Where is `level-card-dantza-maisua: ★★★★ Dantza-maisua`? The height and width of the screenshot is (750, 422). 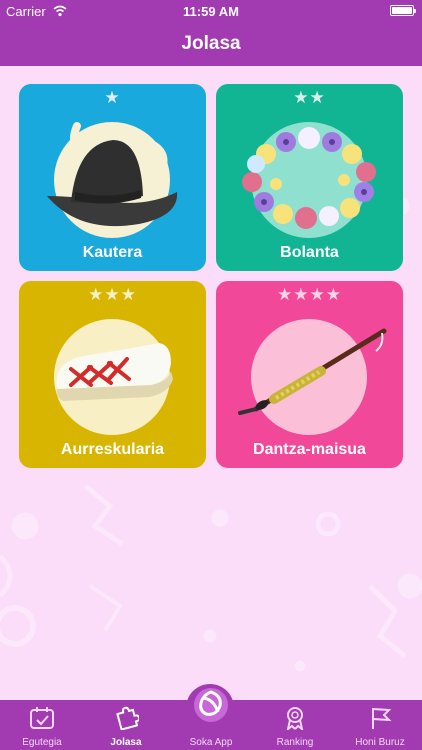
level-card-dantza-maisua: ★★★★ Dantza-maisua is located at coordinates (309, 374).